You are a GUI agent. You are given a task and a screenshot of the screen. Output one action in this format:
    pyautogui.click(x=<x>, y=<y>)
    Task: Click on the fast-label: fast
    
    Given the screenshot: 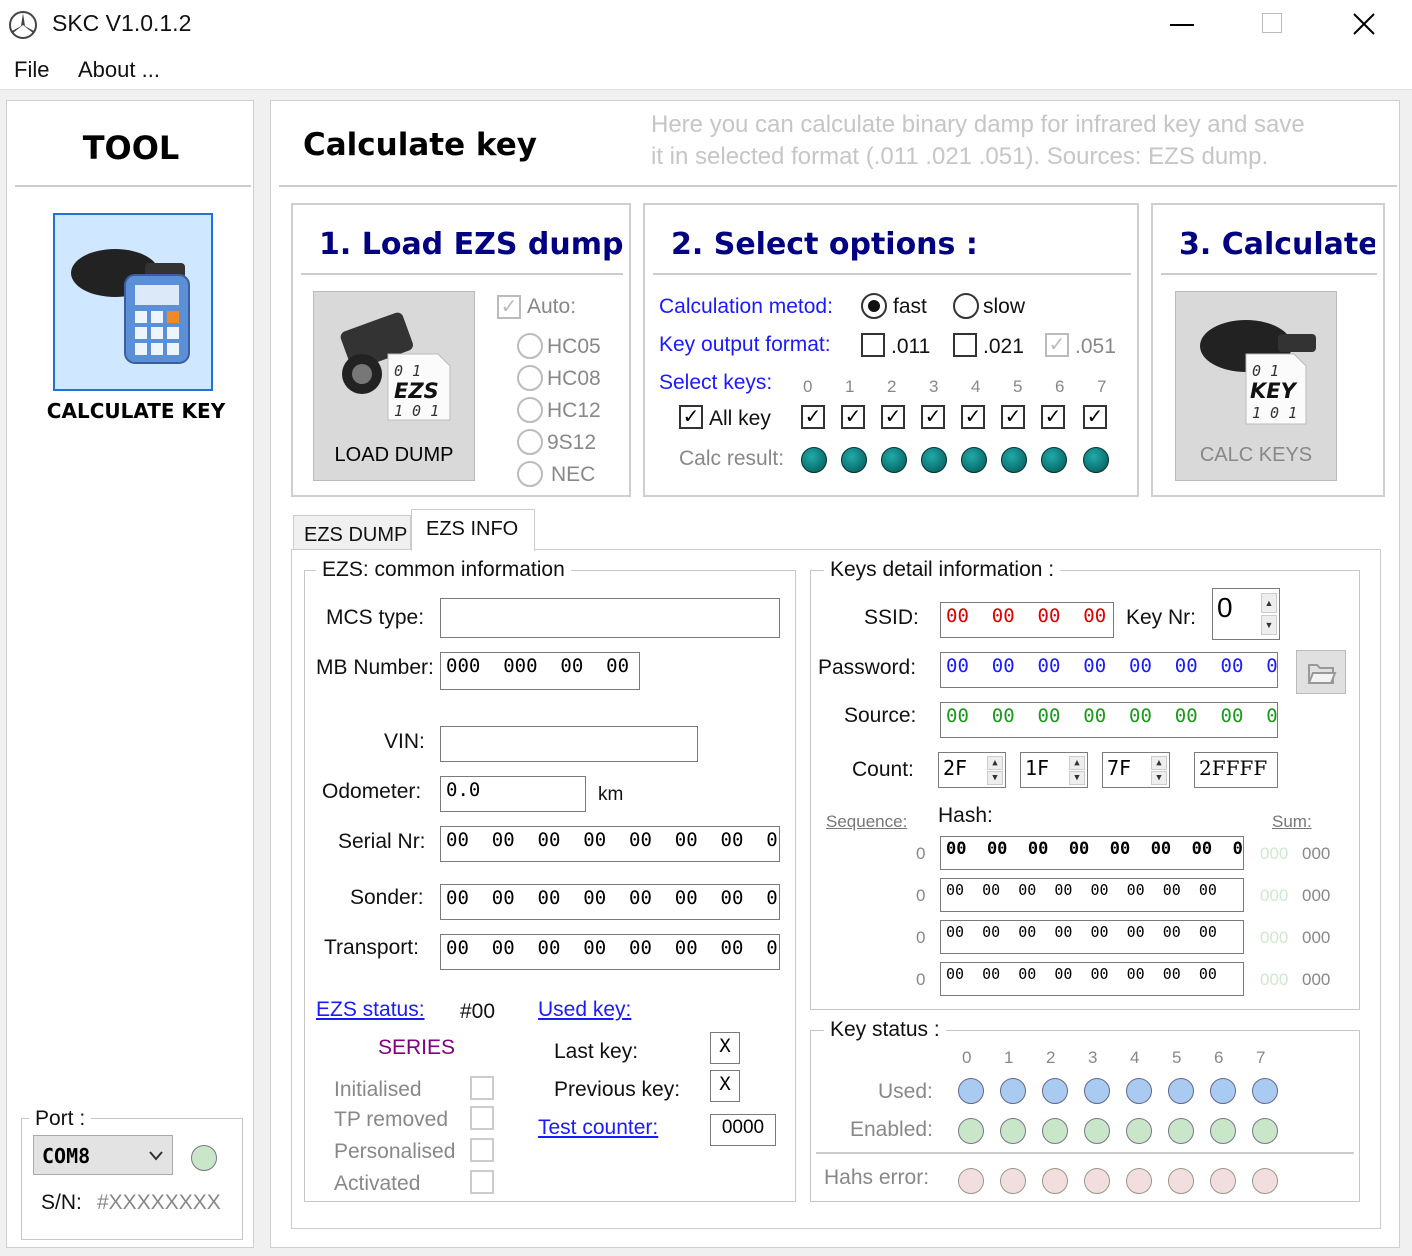 What is the action you would take?
    pyautogui.click(x=910, y=306)
    